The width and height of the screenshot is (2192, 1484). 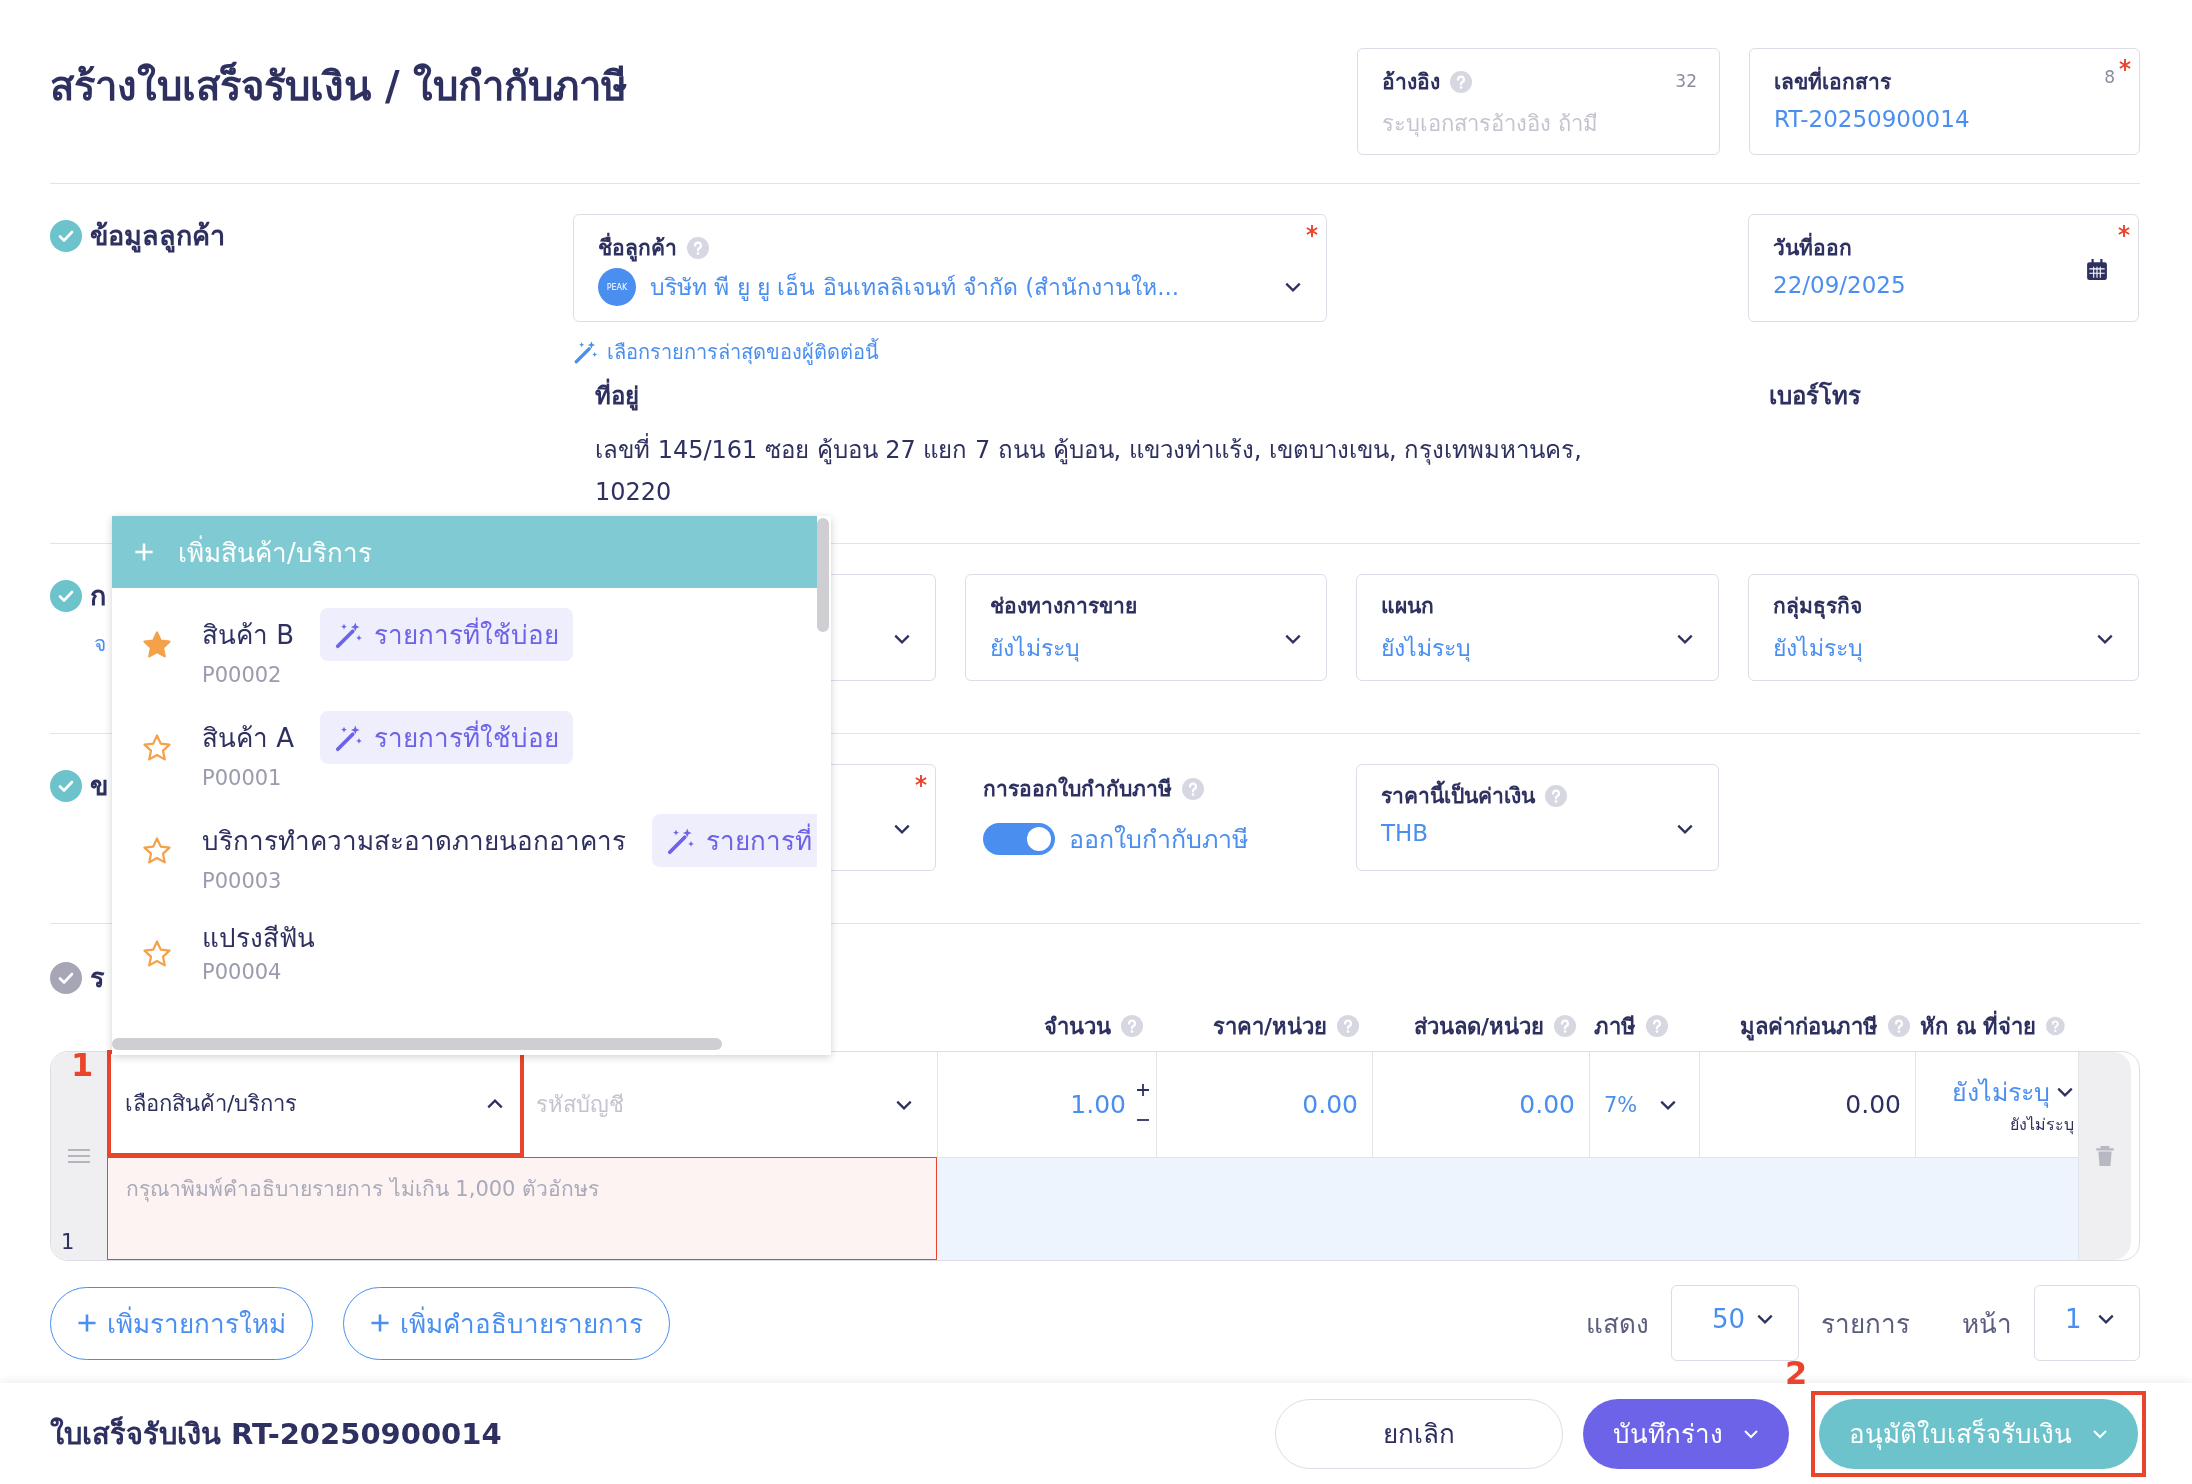 I want to click on column-header: ภาษี, so click(x=1615, y=1026).